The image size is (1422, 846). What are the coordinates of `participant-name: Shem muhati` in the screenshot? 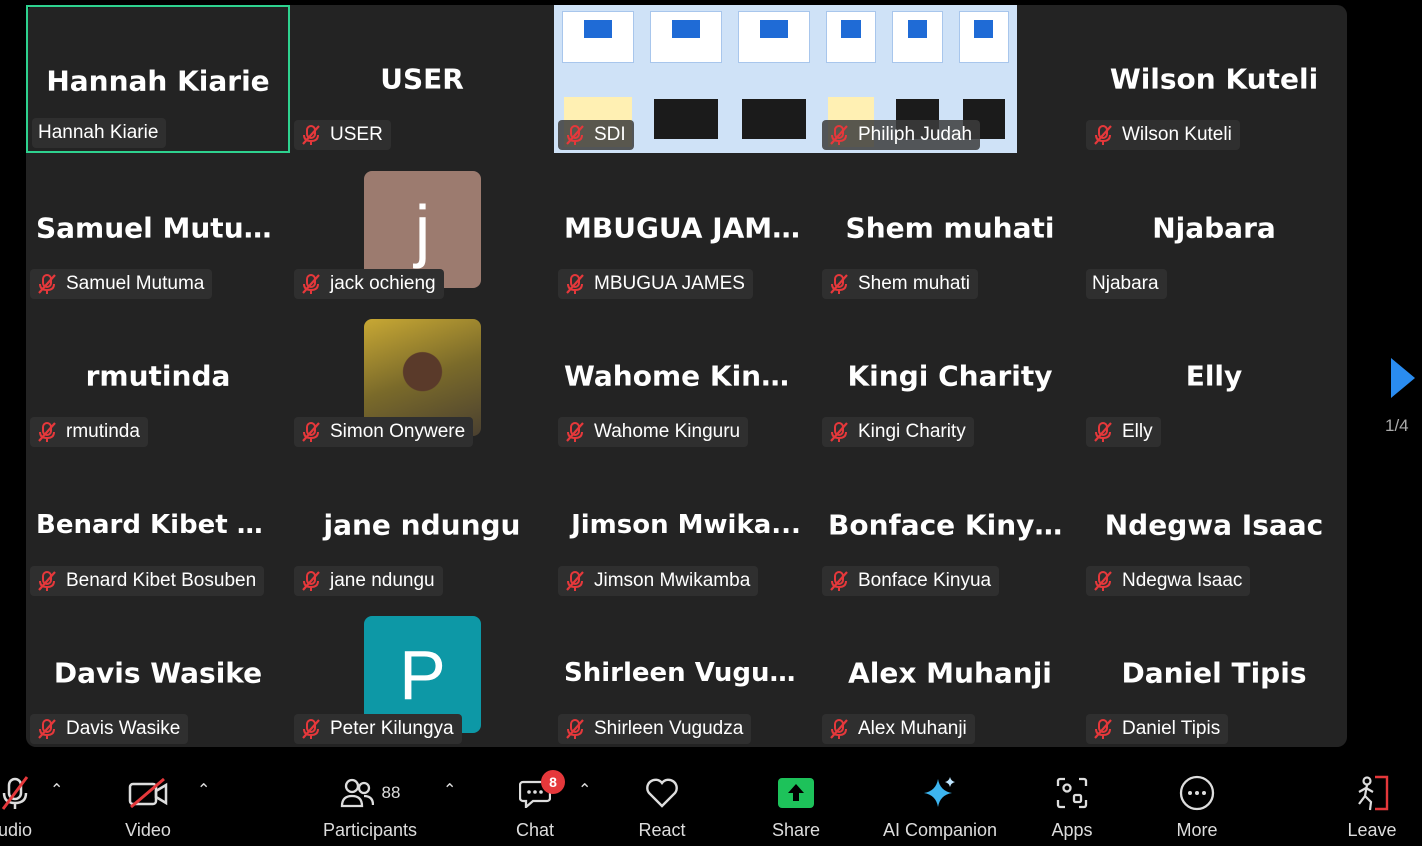 It's located at (914, 283).